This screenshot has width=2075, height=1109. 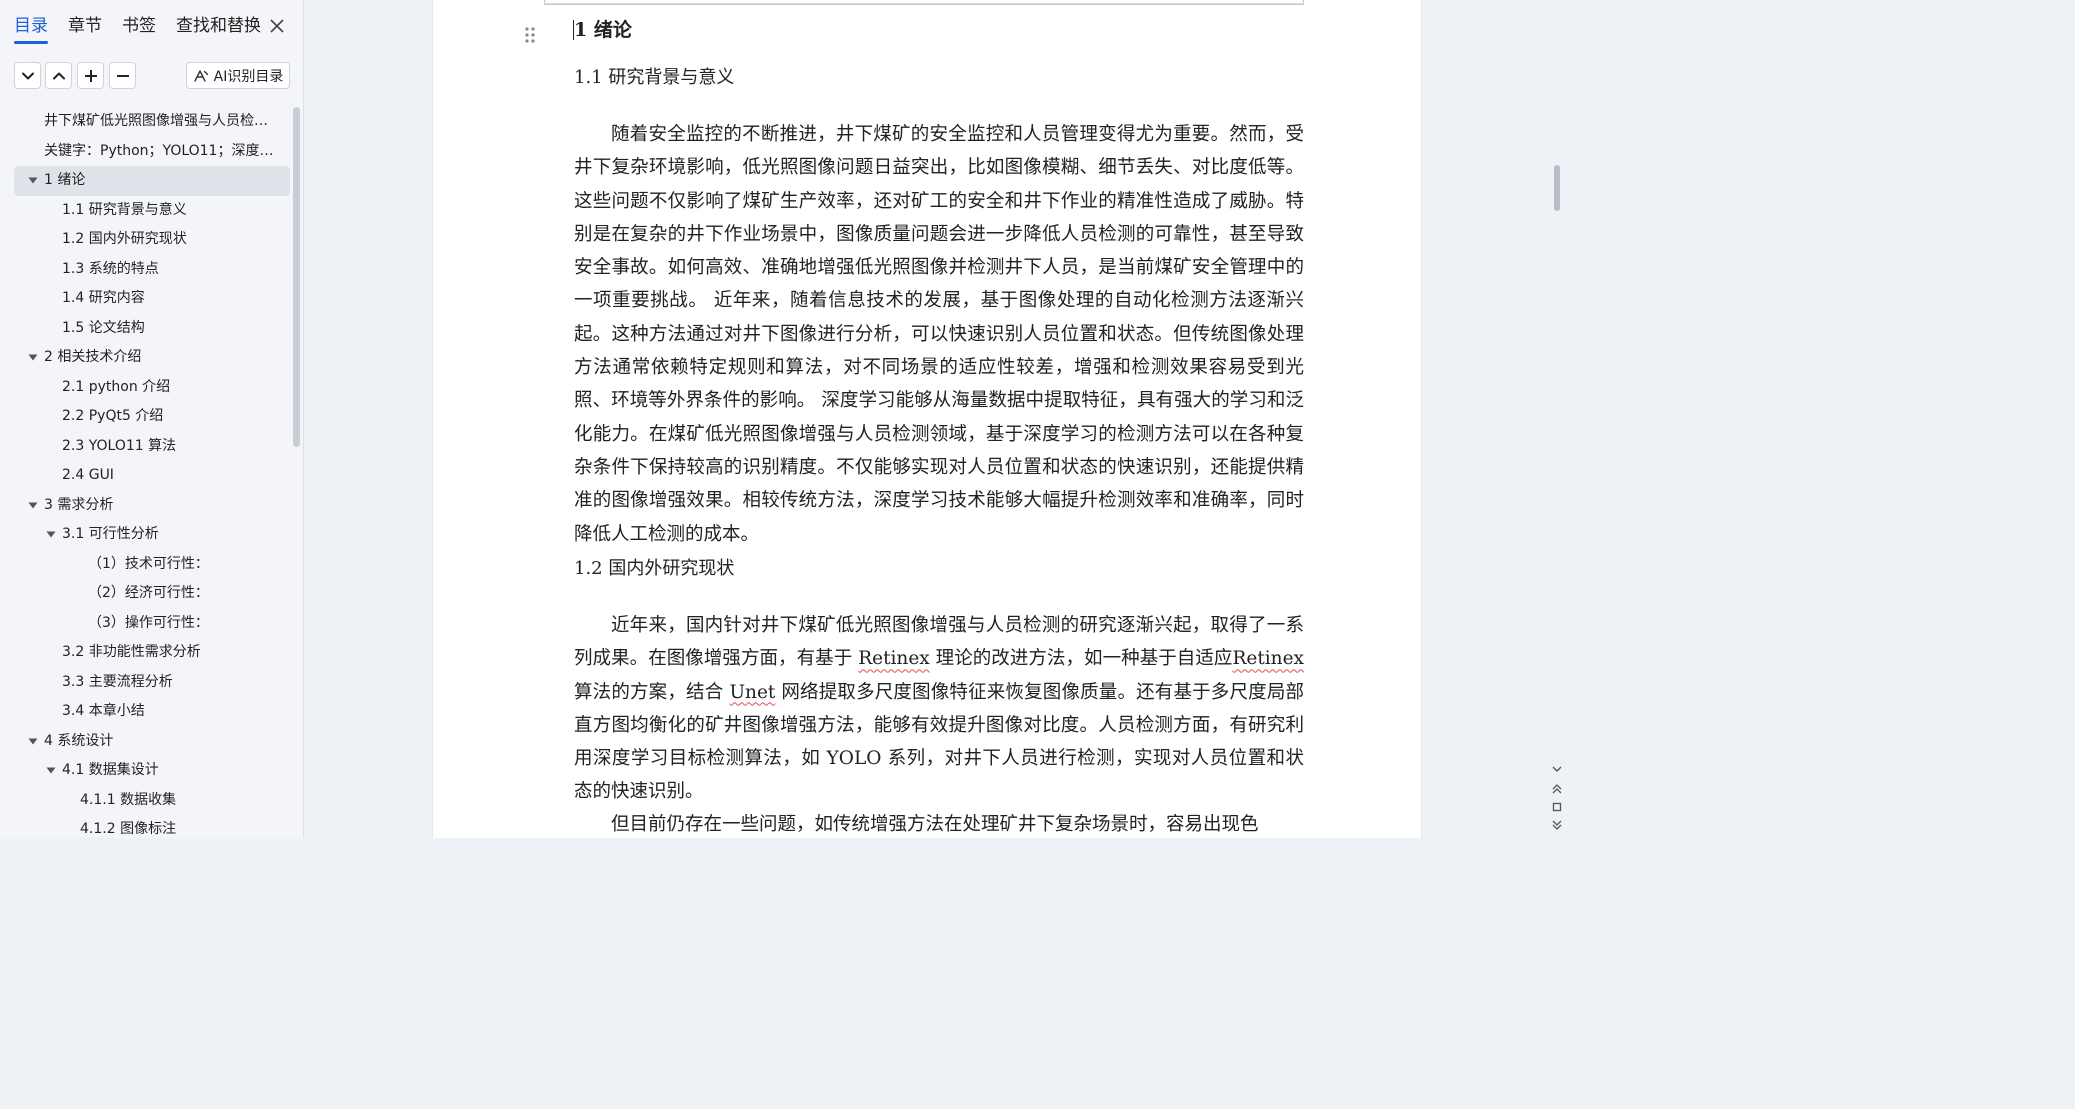 I want to click on toc-item-label: 1.4 研究内容, so click(x=103, y=298).